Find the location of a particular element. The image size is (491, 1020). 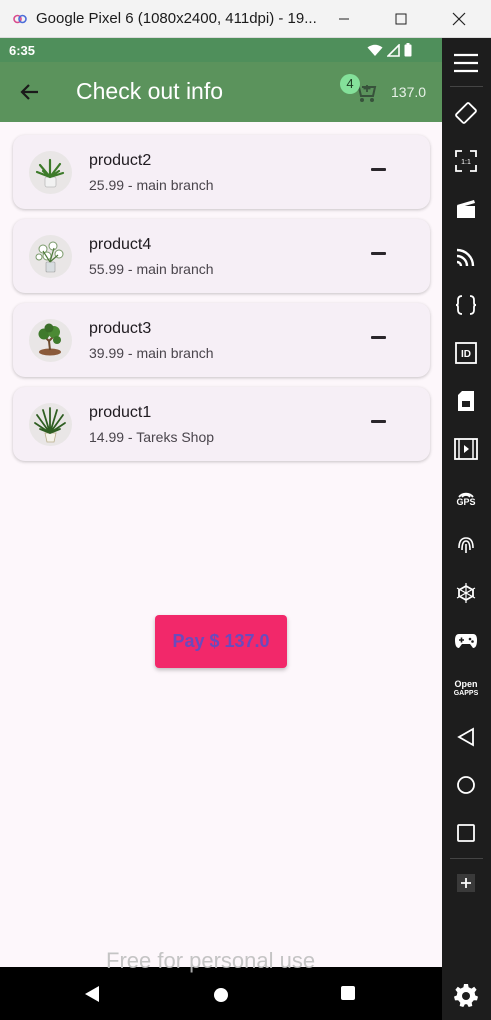

cart-count-badge: 4 is located at coordinates (350, 84).